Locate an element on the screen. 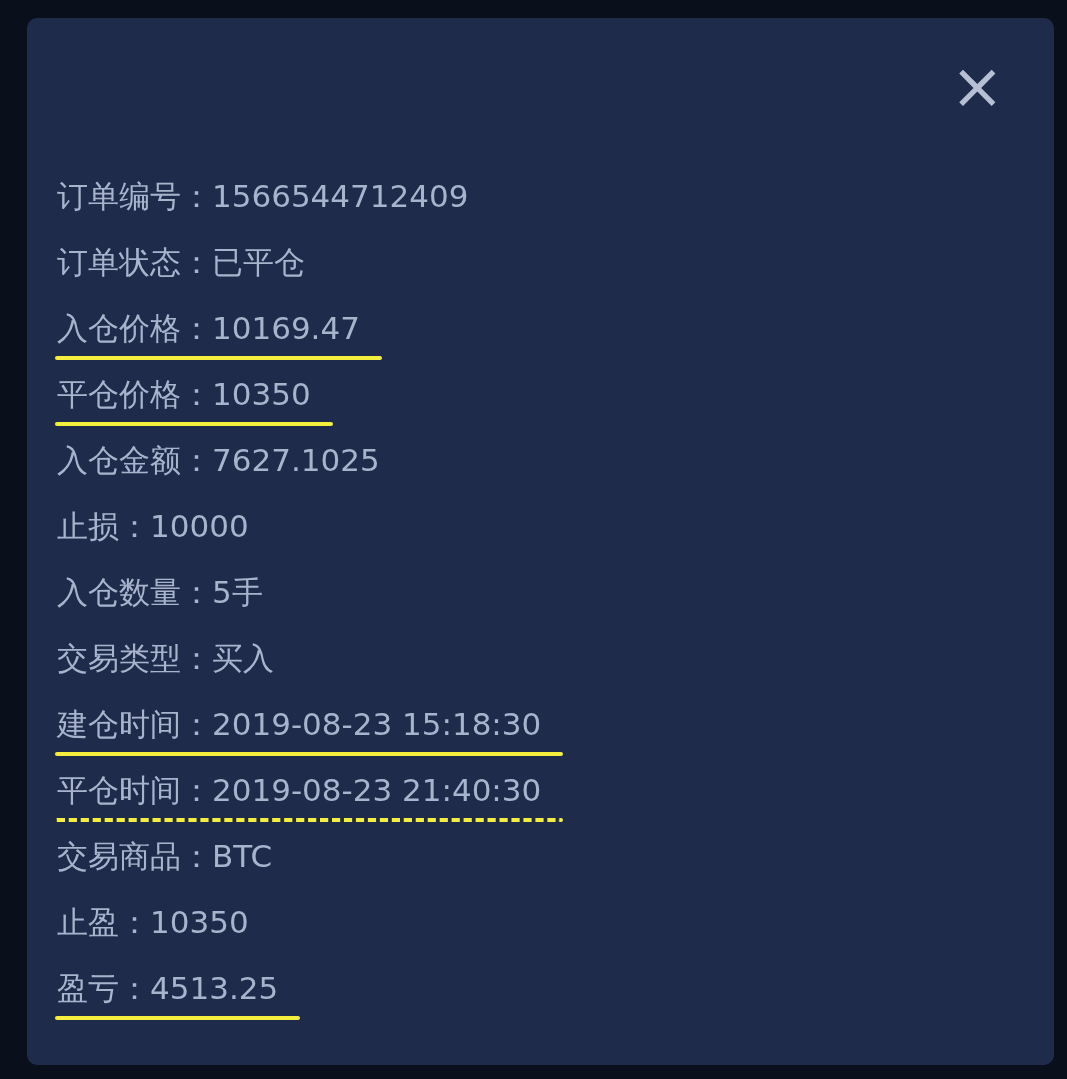 The height and width of the screenshot is (1079, 1067). field-label: 交易商品： is located at coordinates (134, 856).